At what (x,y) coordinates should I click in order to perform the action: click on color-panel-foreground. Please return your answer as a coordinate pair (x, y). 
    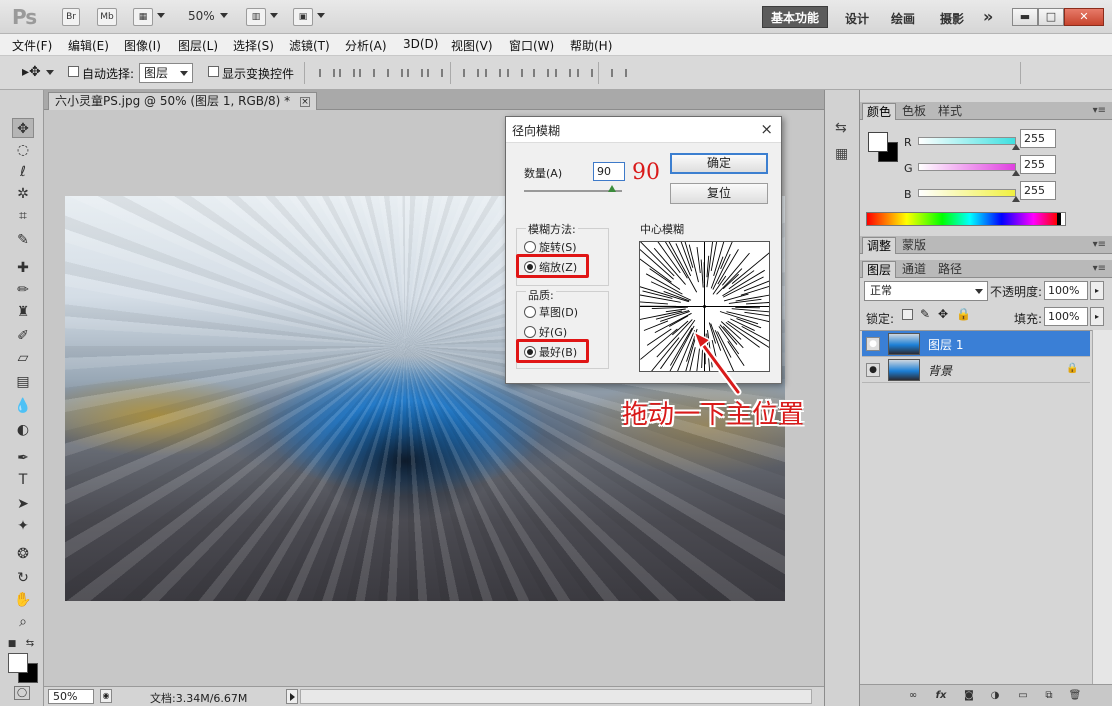
    Looking at the image, I should click on (878, 142).